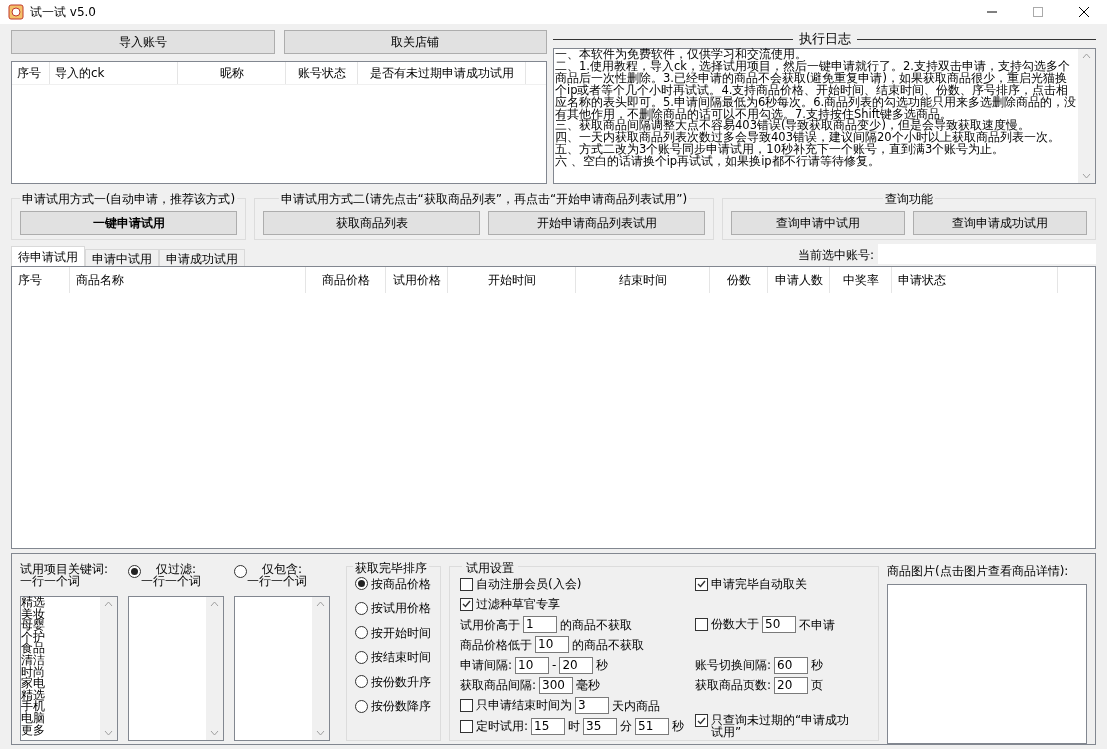 This screenshot has height=749, width=1107. I want to click on radio-label: 按试用价格, so click(401, 608).